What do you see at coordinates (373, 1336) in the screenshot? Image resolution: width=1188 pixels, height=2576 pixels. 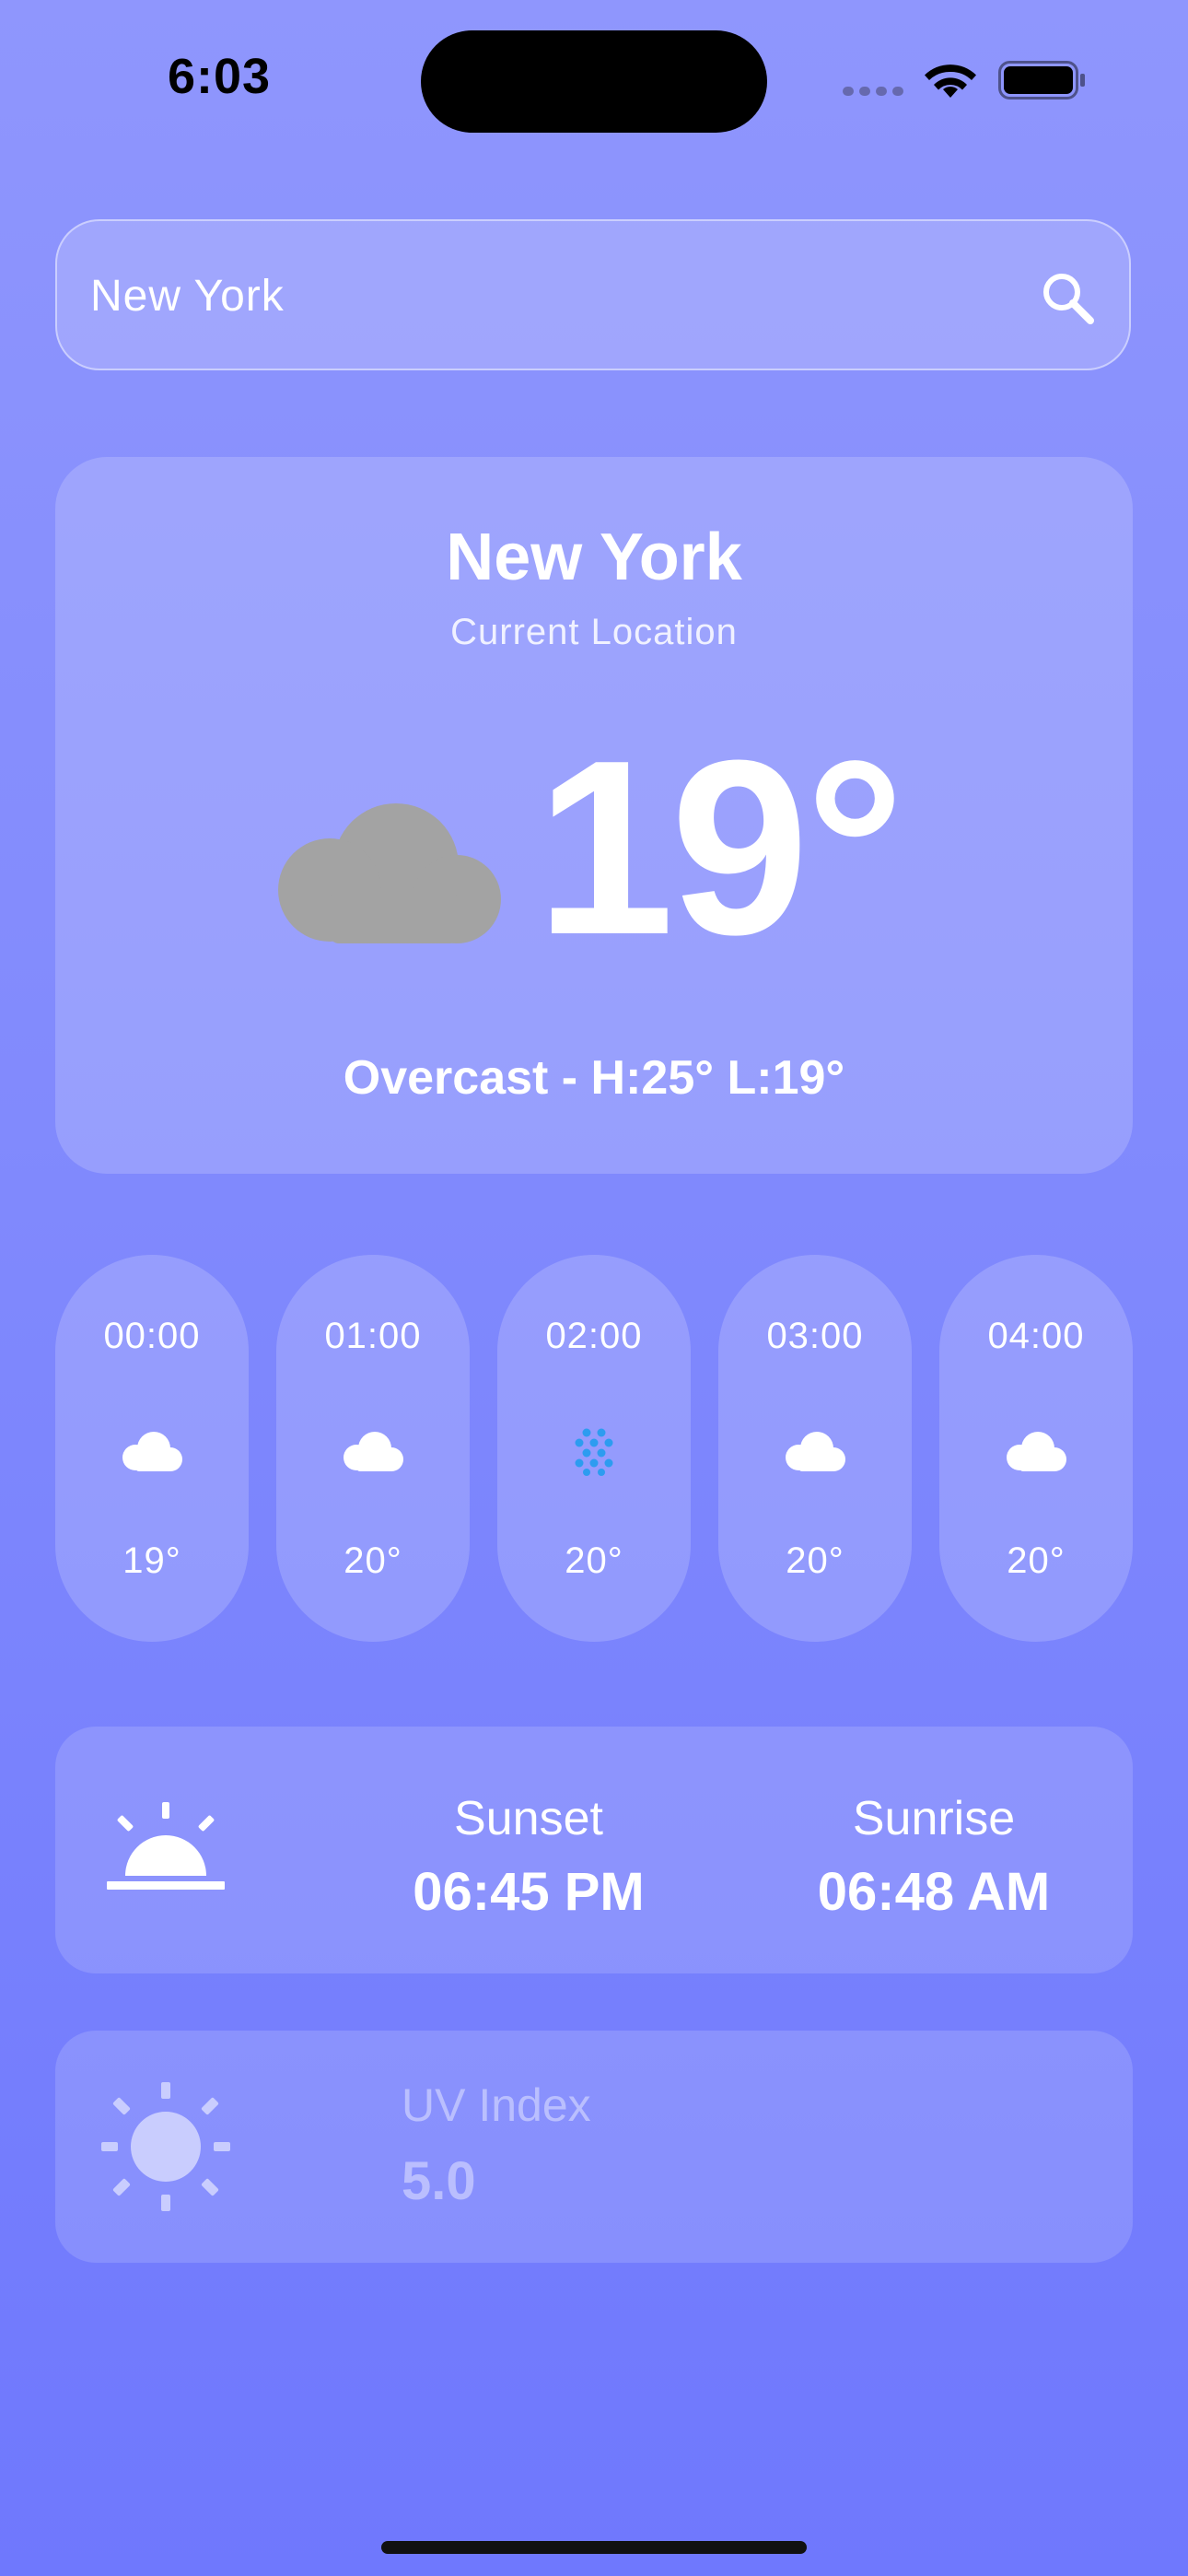 I see `hour-time: 01:00` at bounding box center [373, 1336].